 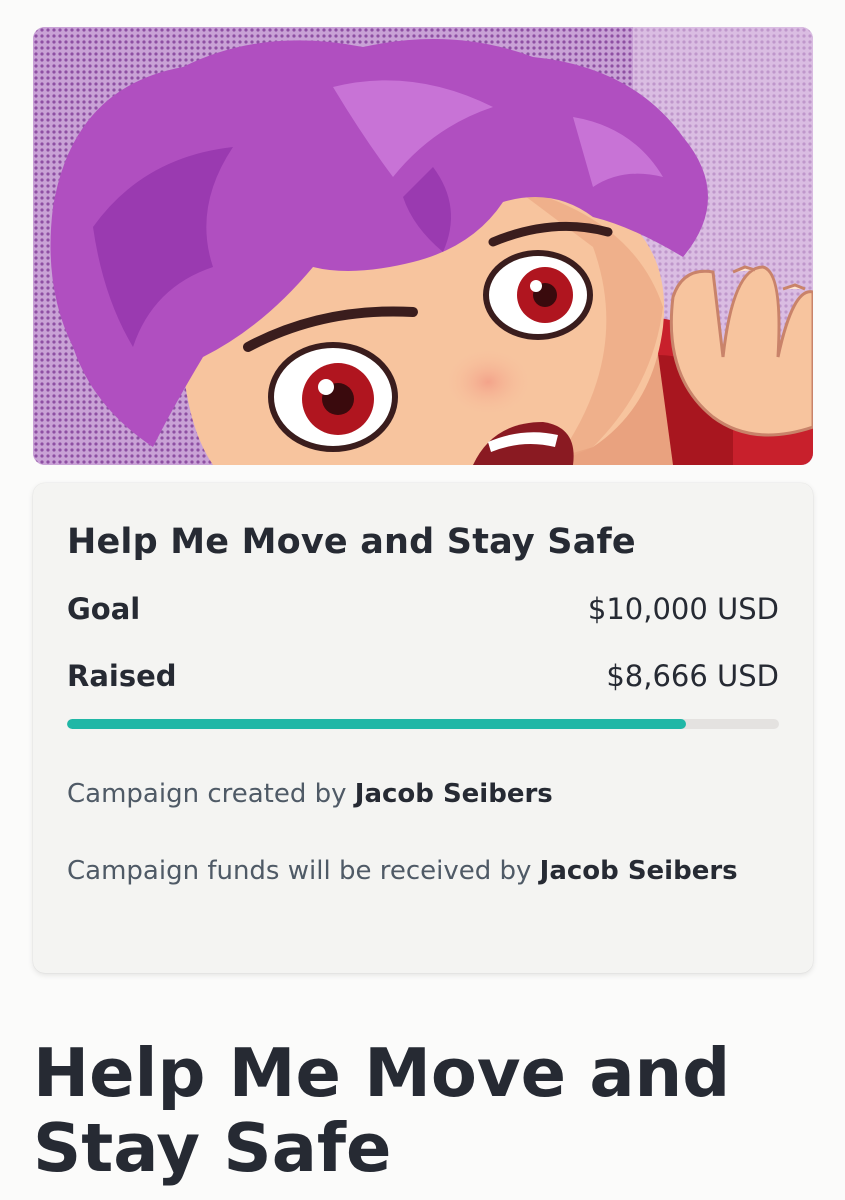 I want to click on goal-row: Goal $10,000 USD, so click(x=423, y=609).